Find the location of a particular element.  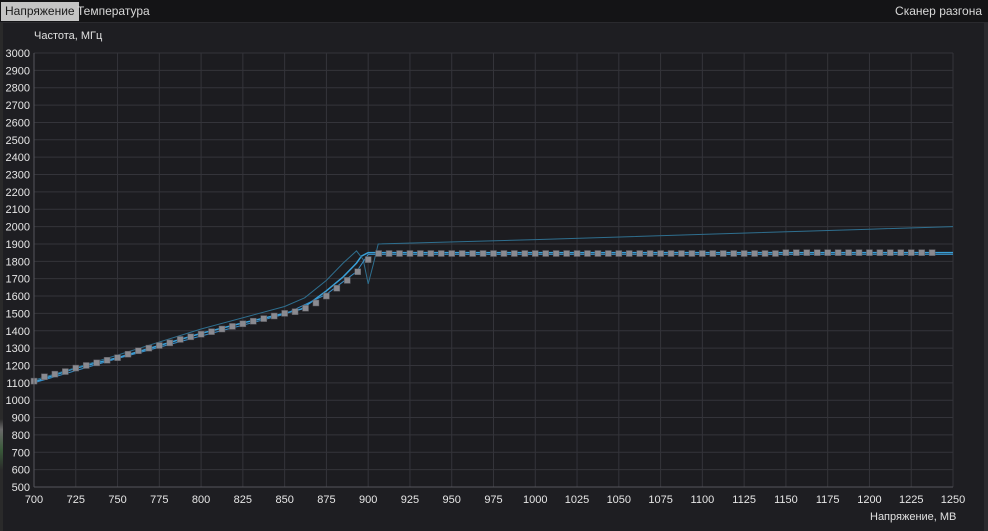

y-tick-label: 1600 is located at coordinates (18, 297).